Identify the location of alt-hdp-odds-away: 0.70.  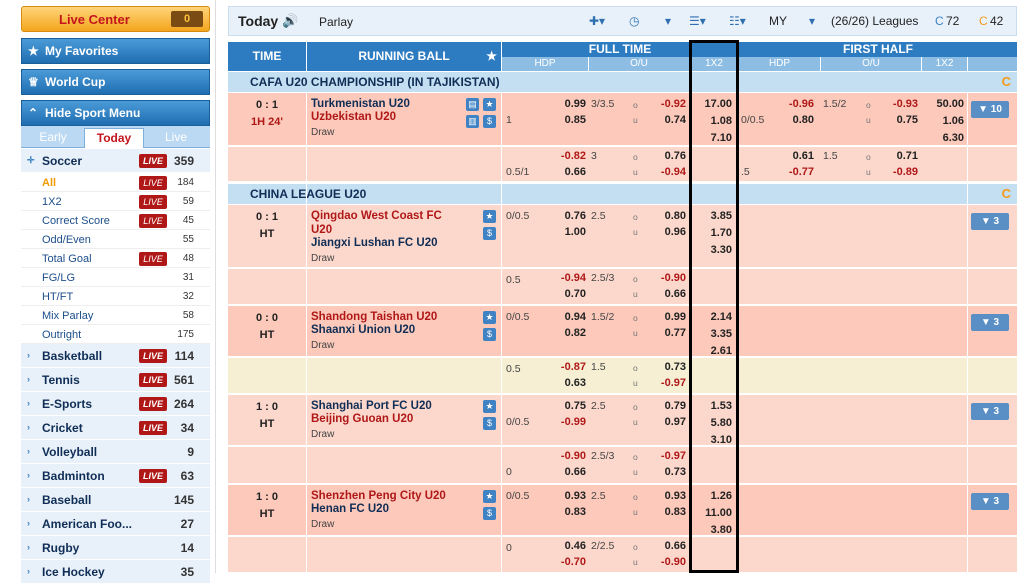
(567, 294).